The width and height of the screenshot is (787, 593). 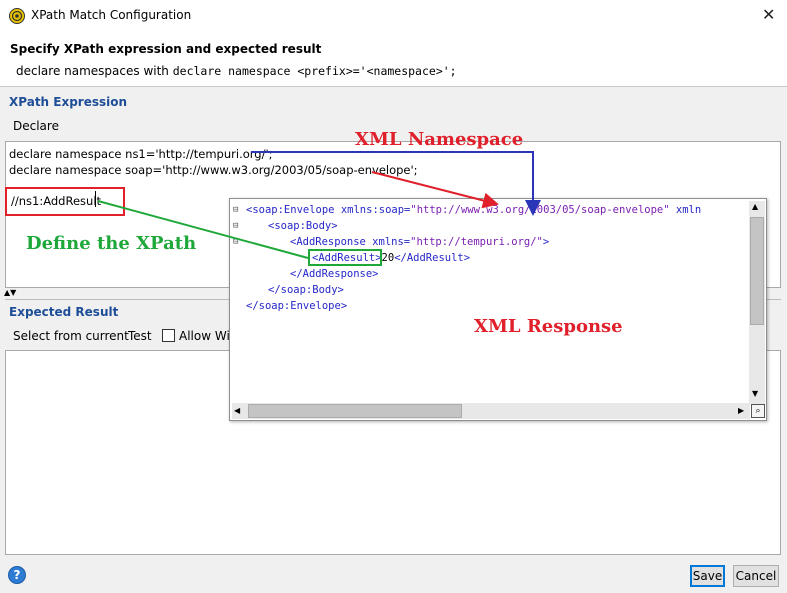 I want to click on annotation-arrows, so click(x=319, y=205).